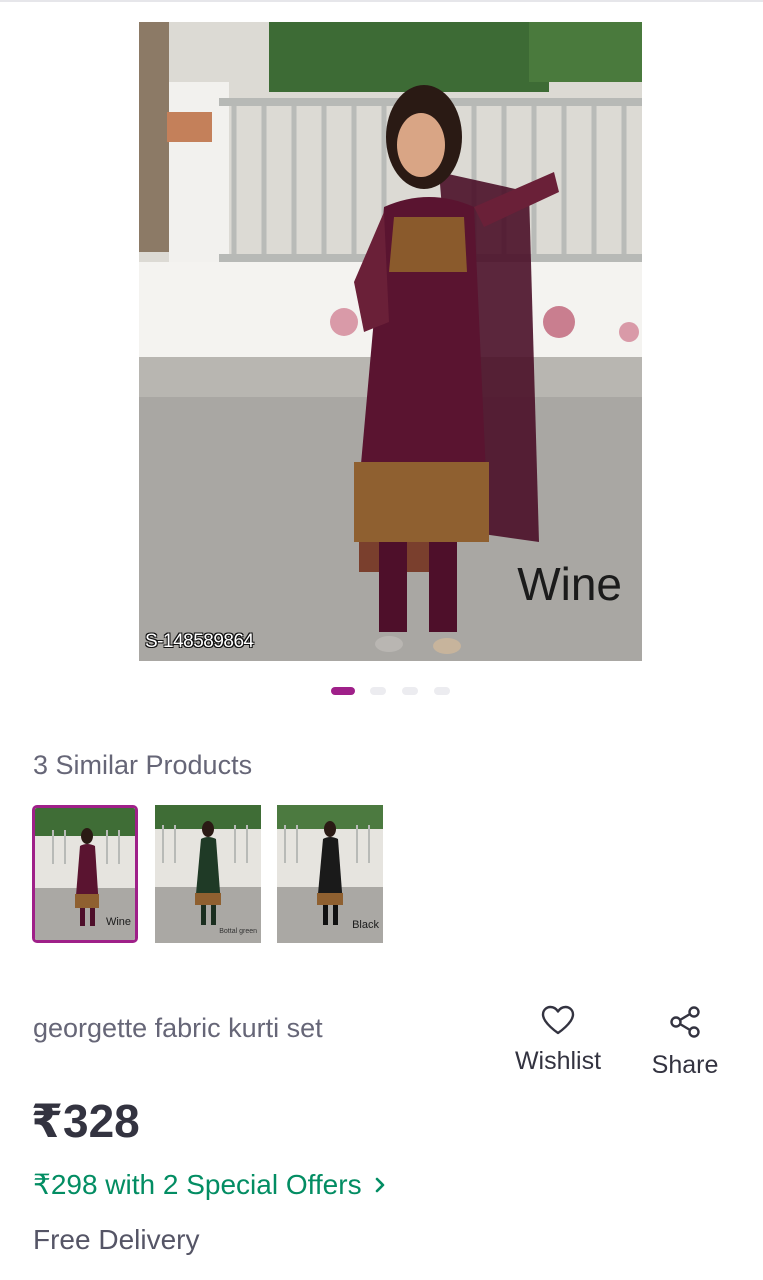 Image resolution: width=763 pixels, height=1280 pixels. Describe the element at coordinates (343, 691) in the screenshot. I see `carousel-dot-active` at that location.